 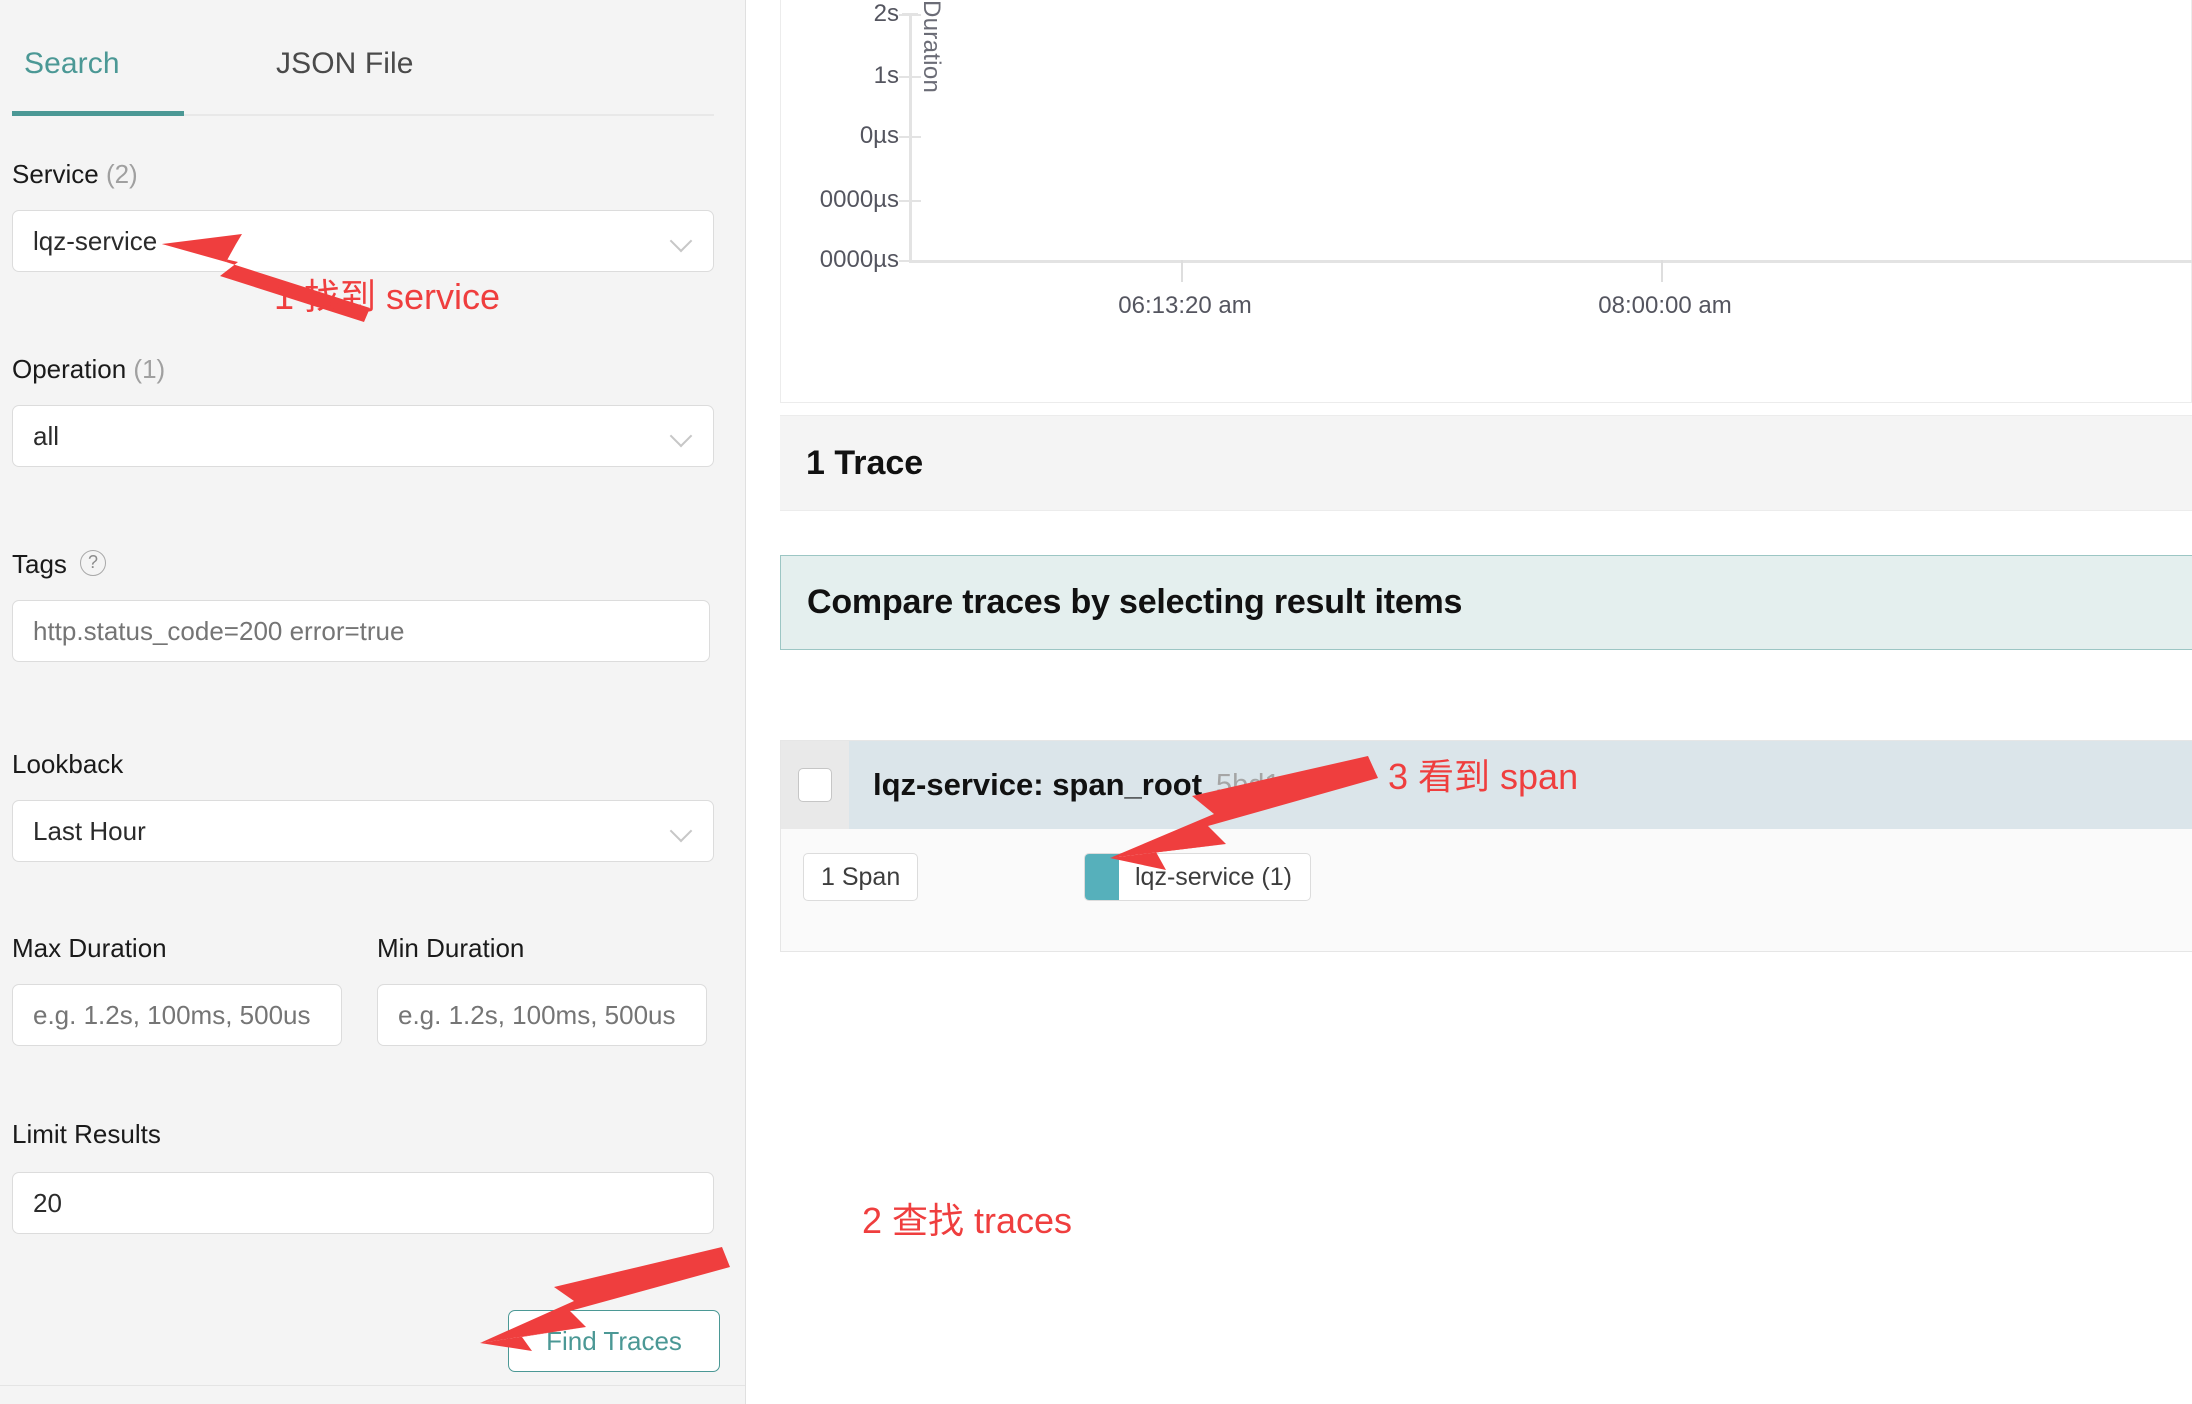 I want to click on annotation-label-3: 3 看到 span, so click(x=1483, y=776).